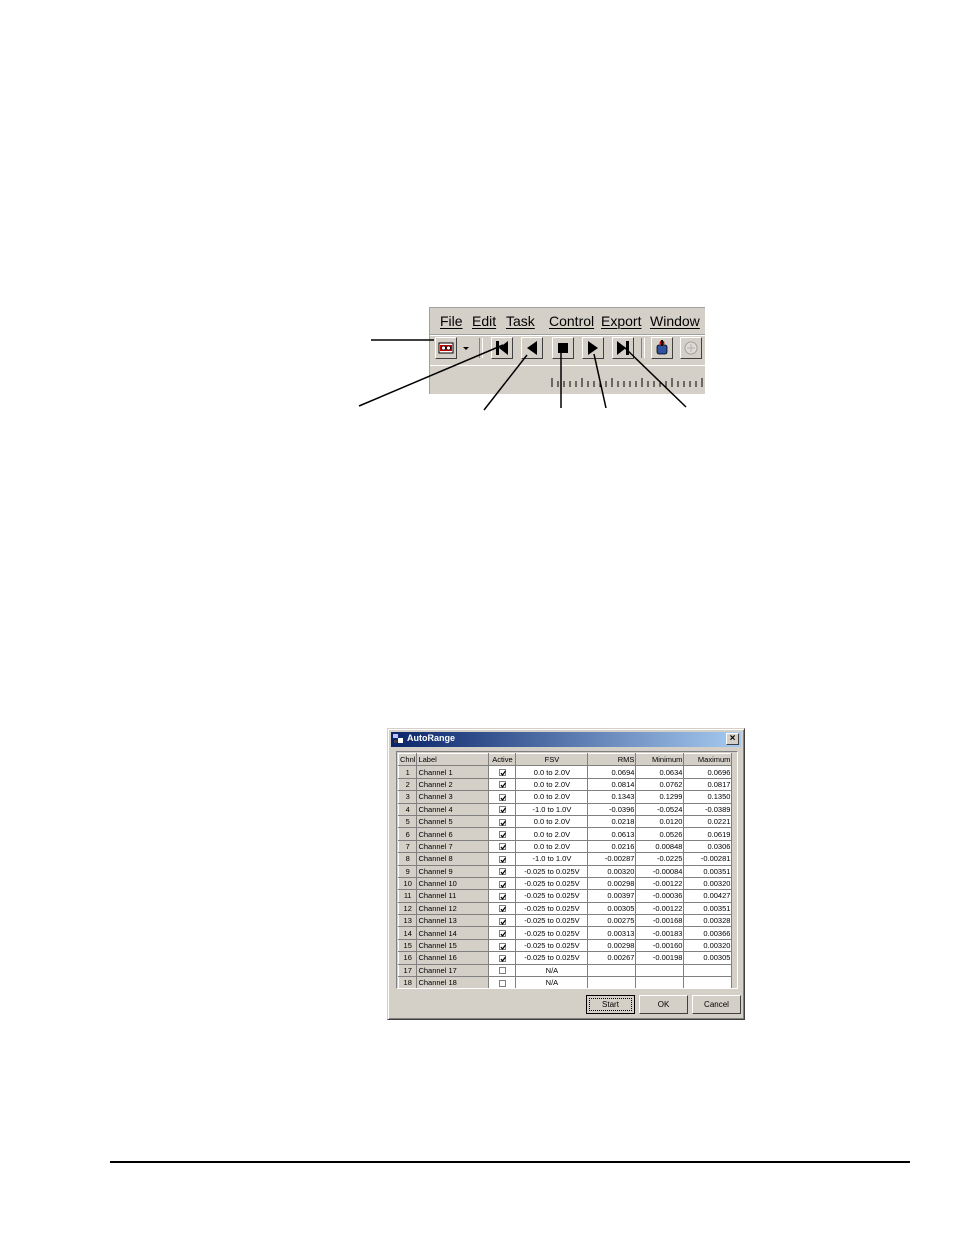  Describe the element at coordinates (453, 772) in the screenshot. I see `cell-label: Channel 1` at that location.